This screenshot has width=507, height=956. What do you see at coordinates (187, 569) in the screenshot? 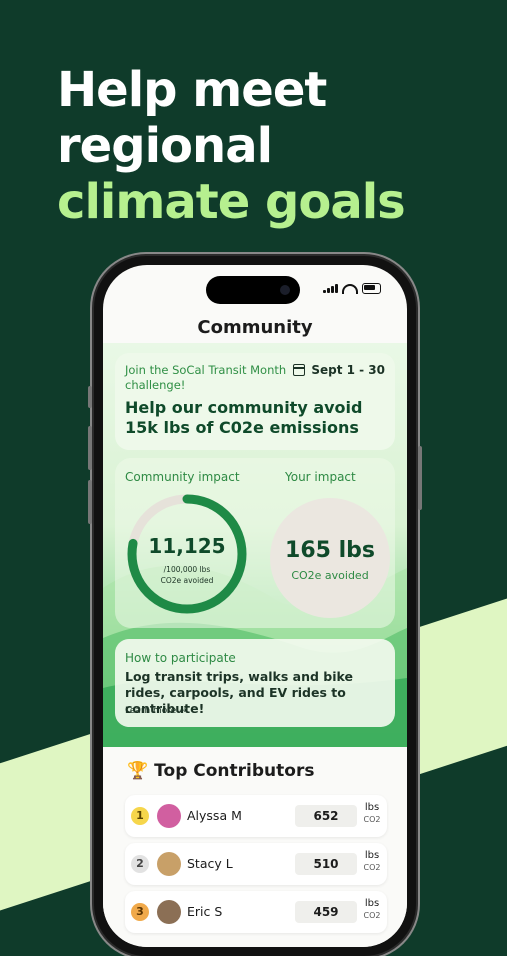
I see `community-impact-goal: /100,000 lbs` at bounding box center [187, 569].